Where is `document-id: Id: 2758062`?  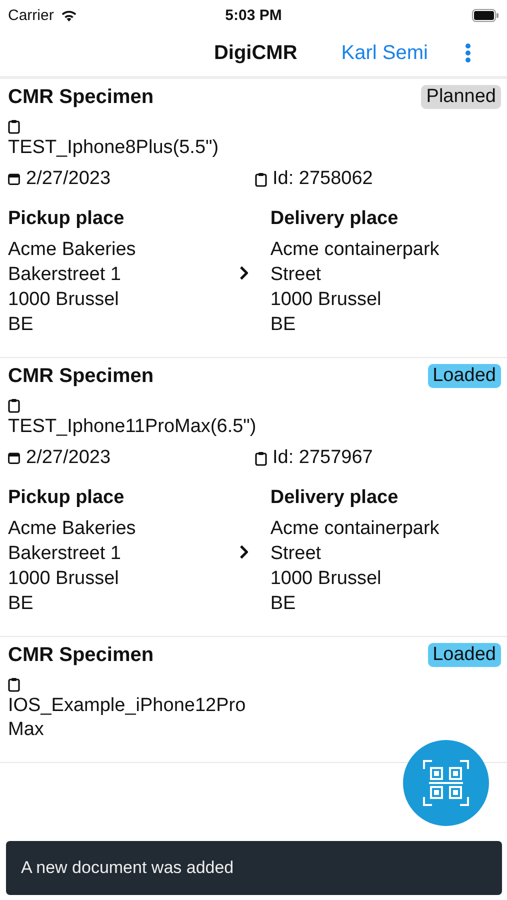 document-id: Id: 2758062 is located at coordinates (322, 179).